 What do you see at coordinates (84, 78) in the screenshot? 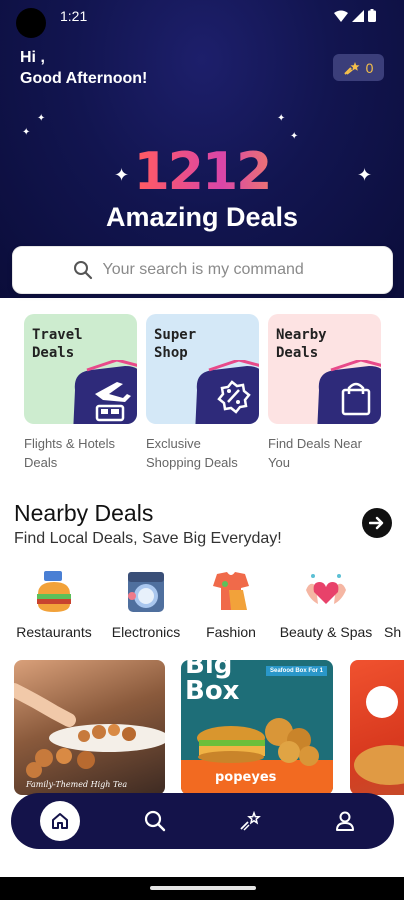
I see `greeting-time: Good Afternoon!` at bounding box center [84, 78].